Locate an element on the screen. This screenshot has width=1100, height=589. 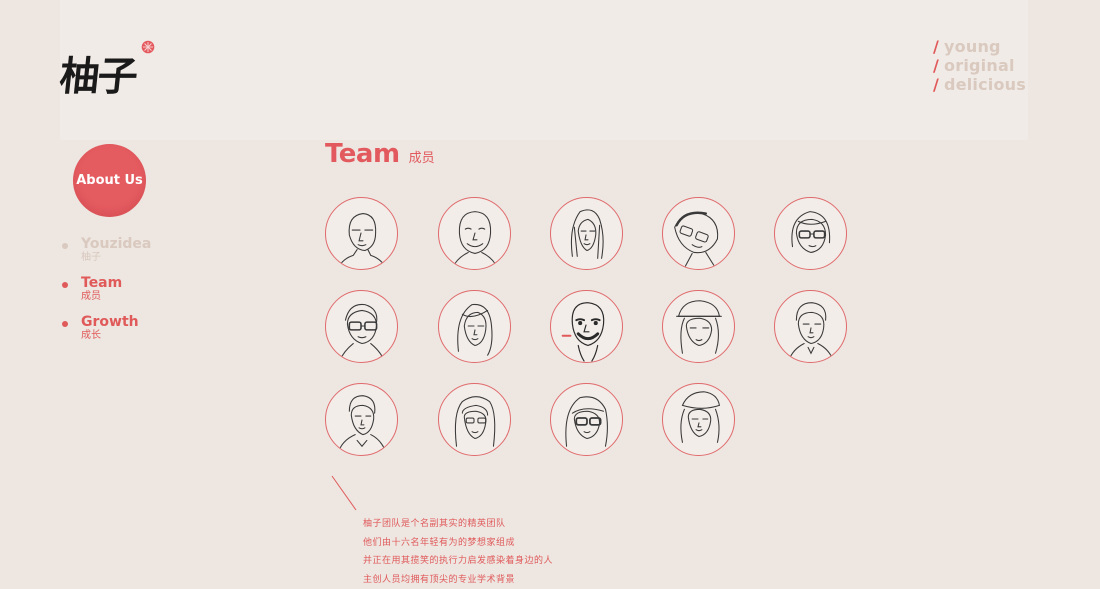
section-title: Team 成员 is located at coordinates (380, 154).